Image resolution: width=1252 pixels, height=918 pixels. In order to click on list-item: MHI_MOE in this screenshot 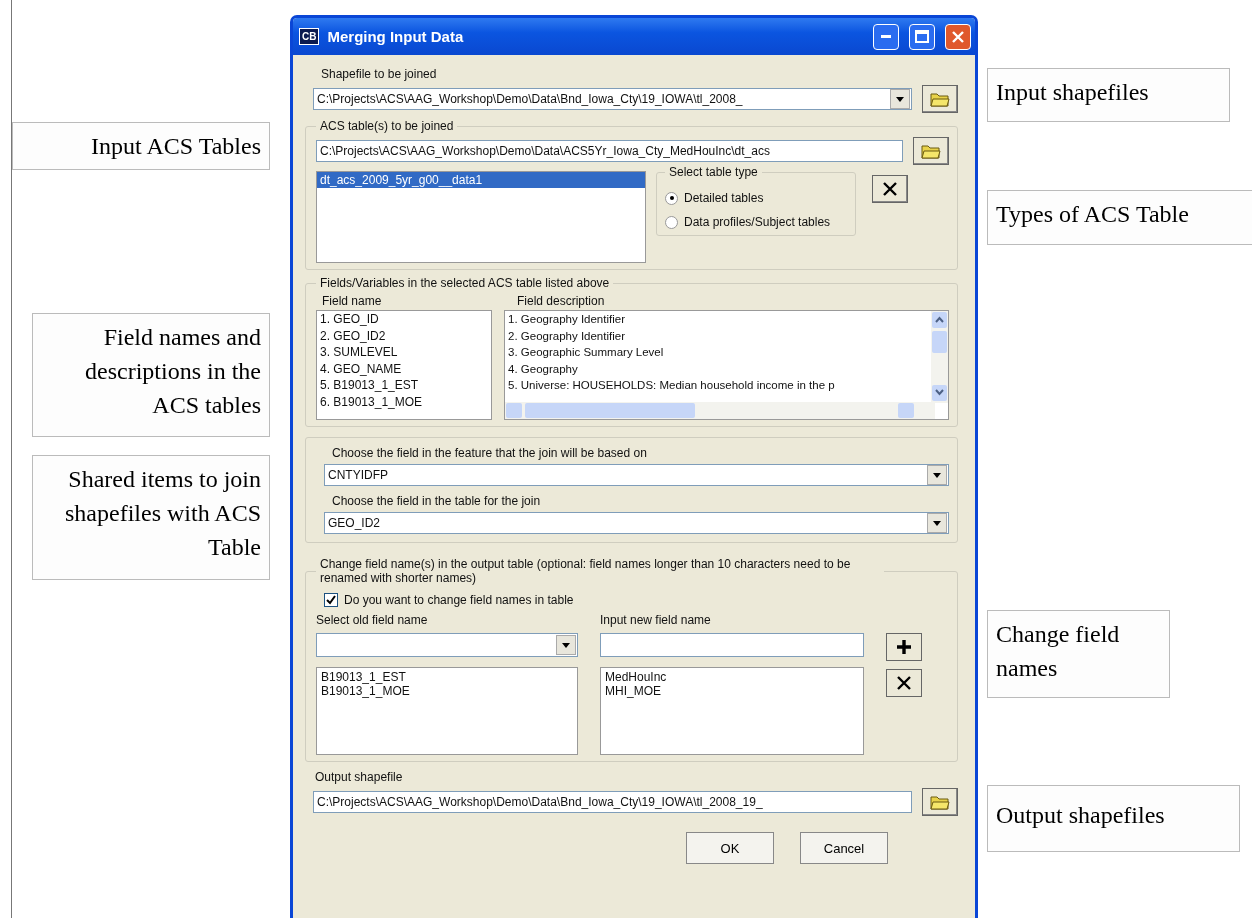, I will do `click(732, 691)`.